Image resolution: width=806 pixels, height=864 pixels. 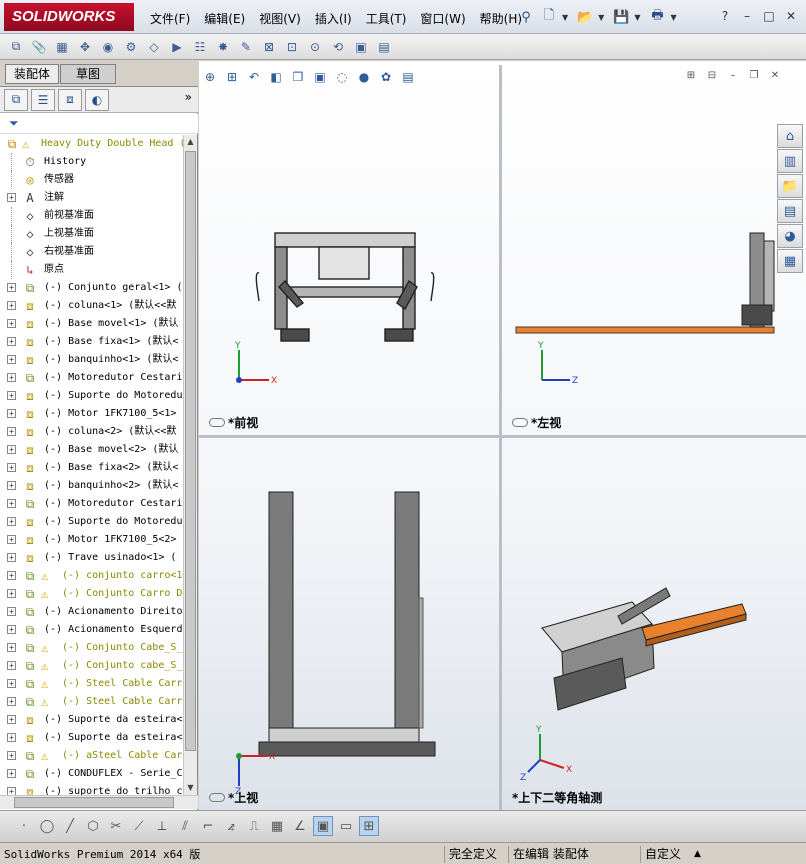 What do you see at coordinates (790, 161) in the screenshot?
I see `design-library-icon: ▥` at bounding box center [790, 161].